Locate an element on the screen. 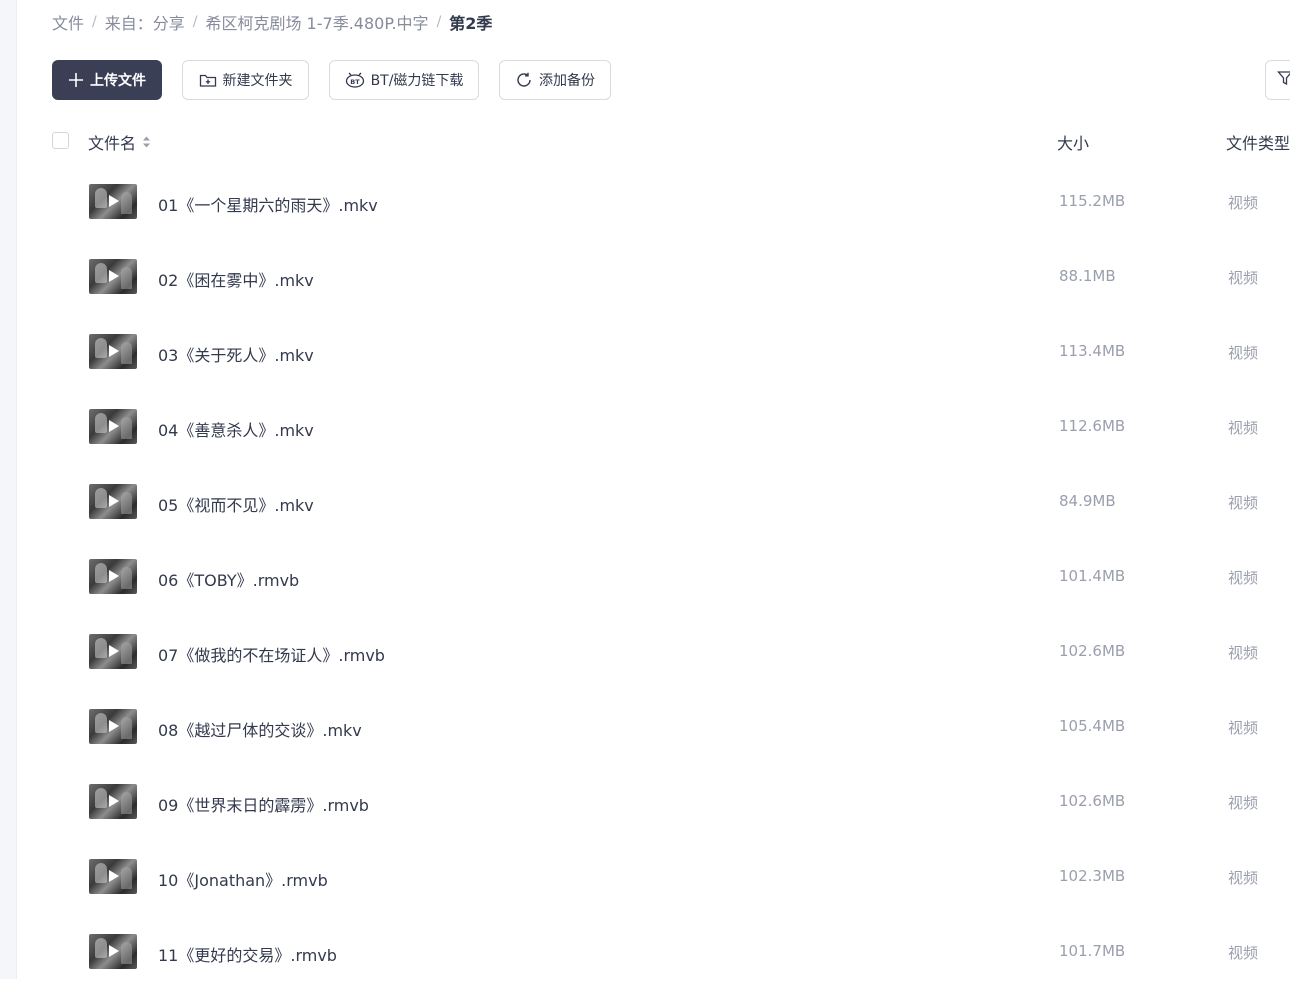 The height and width of the screenshot is (990, 1290). file-name: 05《视而不见》.mkv is located at coordinates (236, 504).